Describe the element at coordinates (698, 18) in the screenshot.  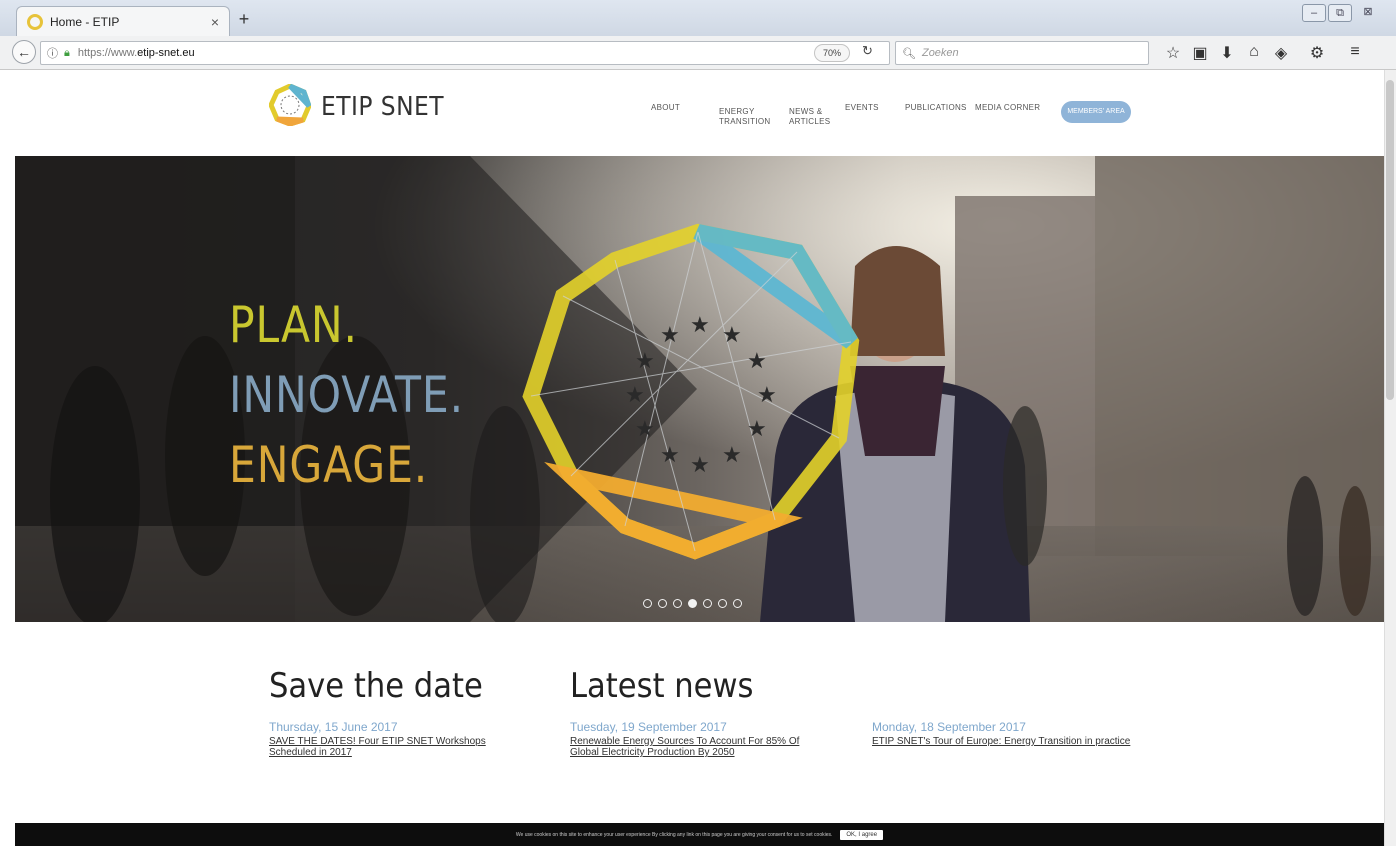
I see `browser-tab-bar: Home - ETIP × + – ⧉ ⊠` at that location.